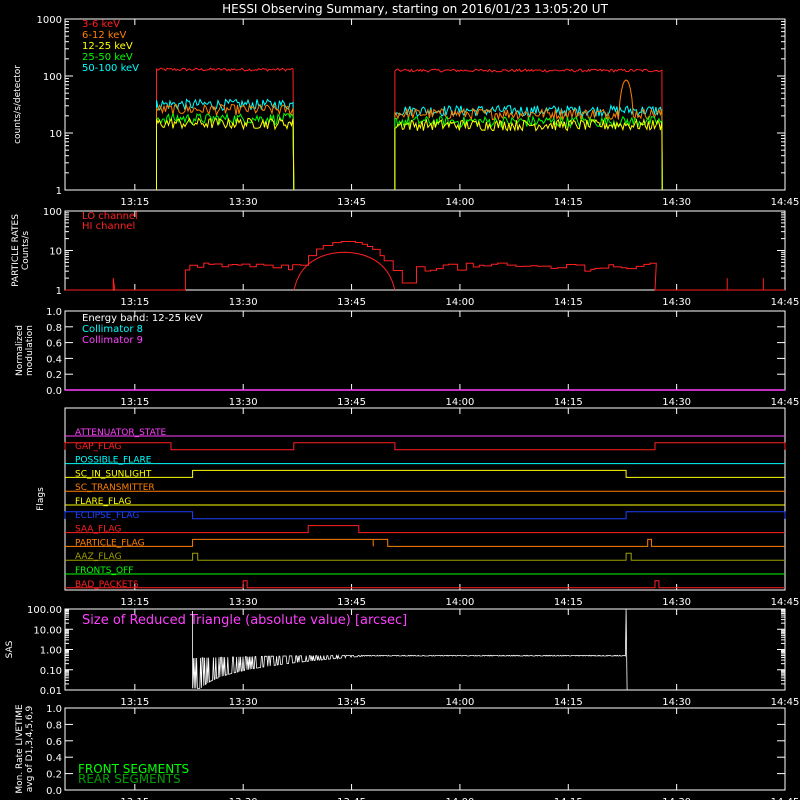 The width and height of the screenshot is (800, 800). Describe the element at coordinates (44, 610) in the screenshot. I see `sas-ytick-label-4: 100.00` at that location.